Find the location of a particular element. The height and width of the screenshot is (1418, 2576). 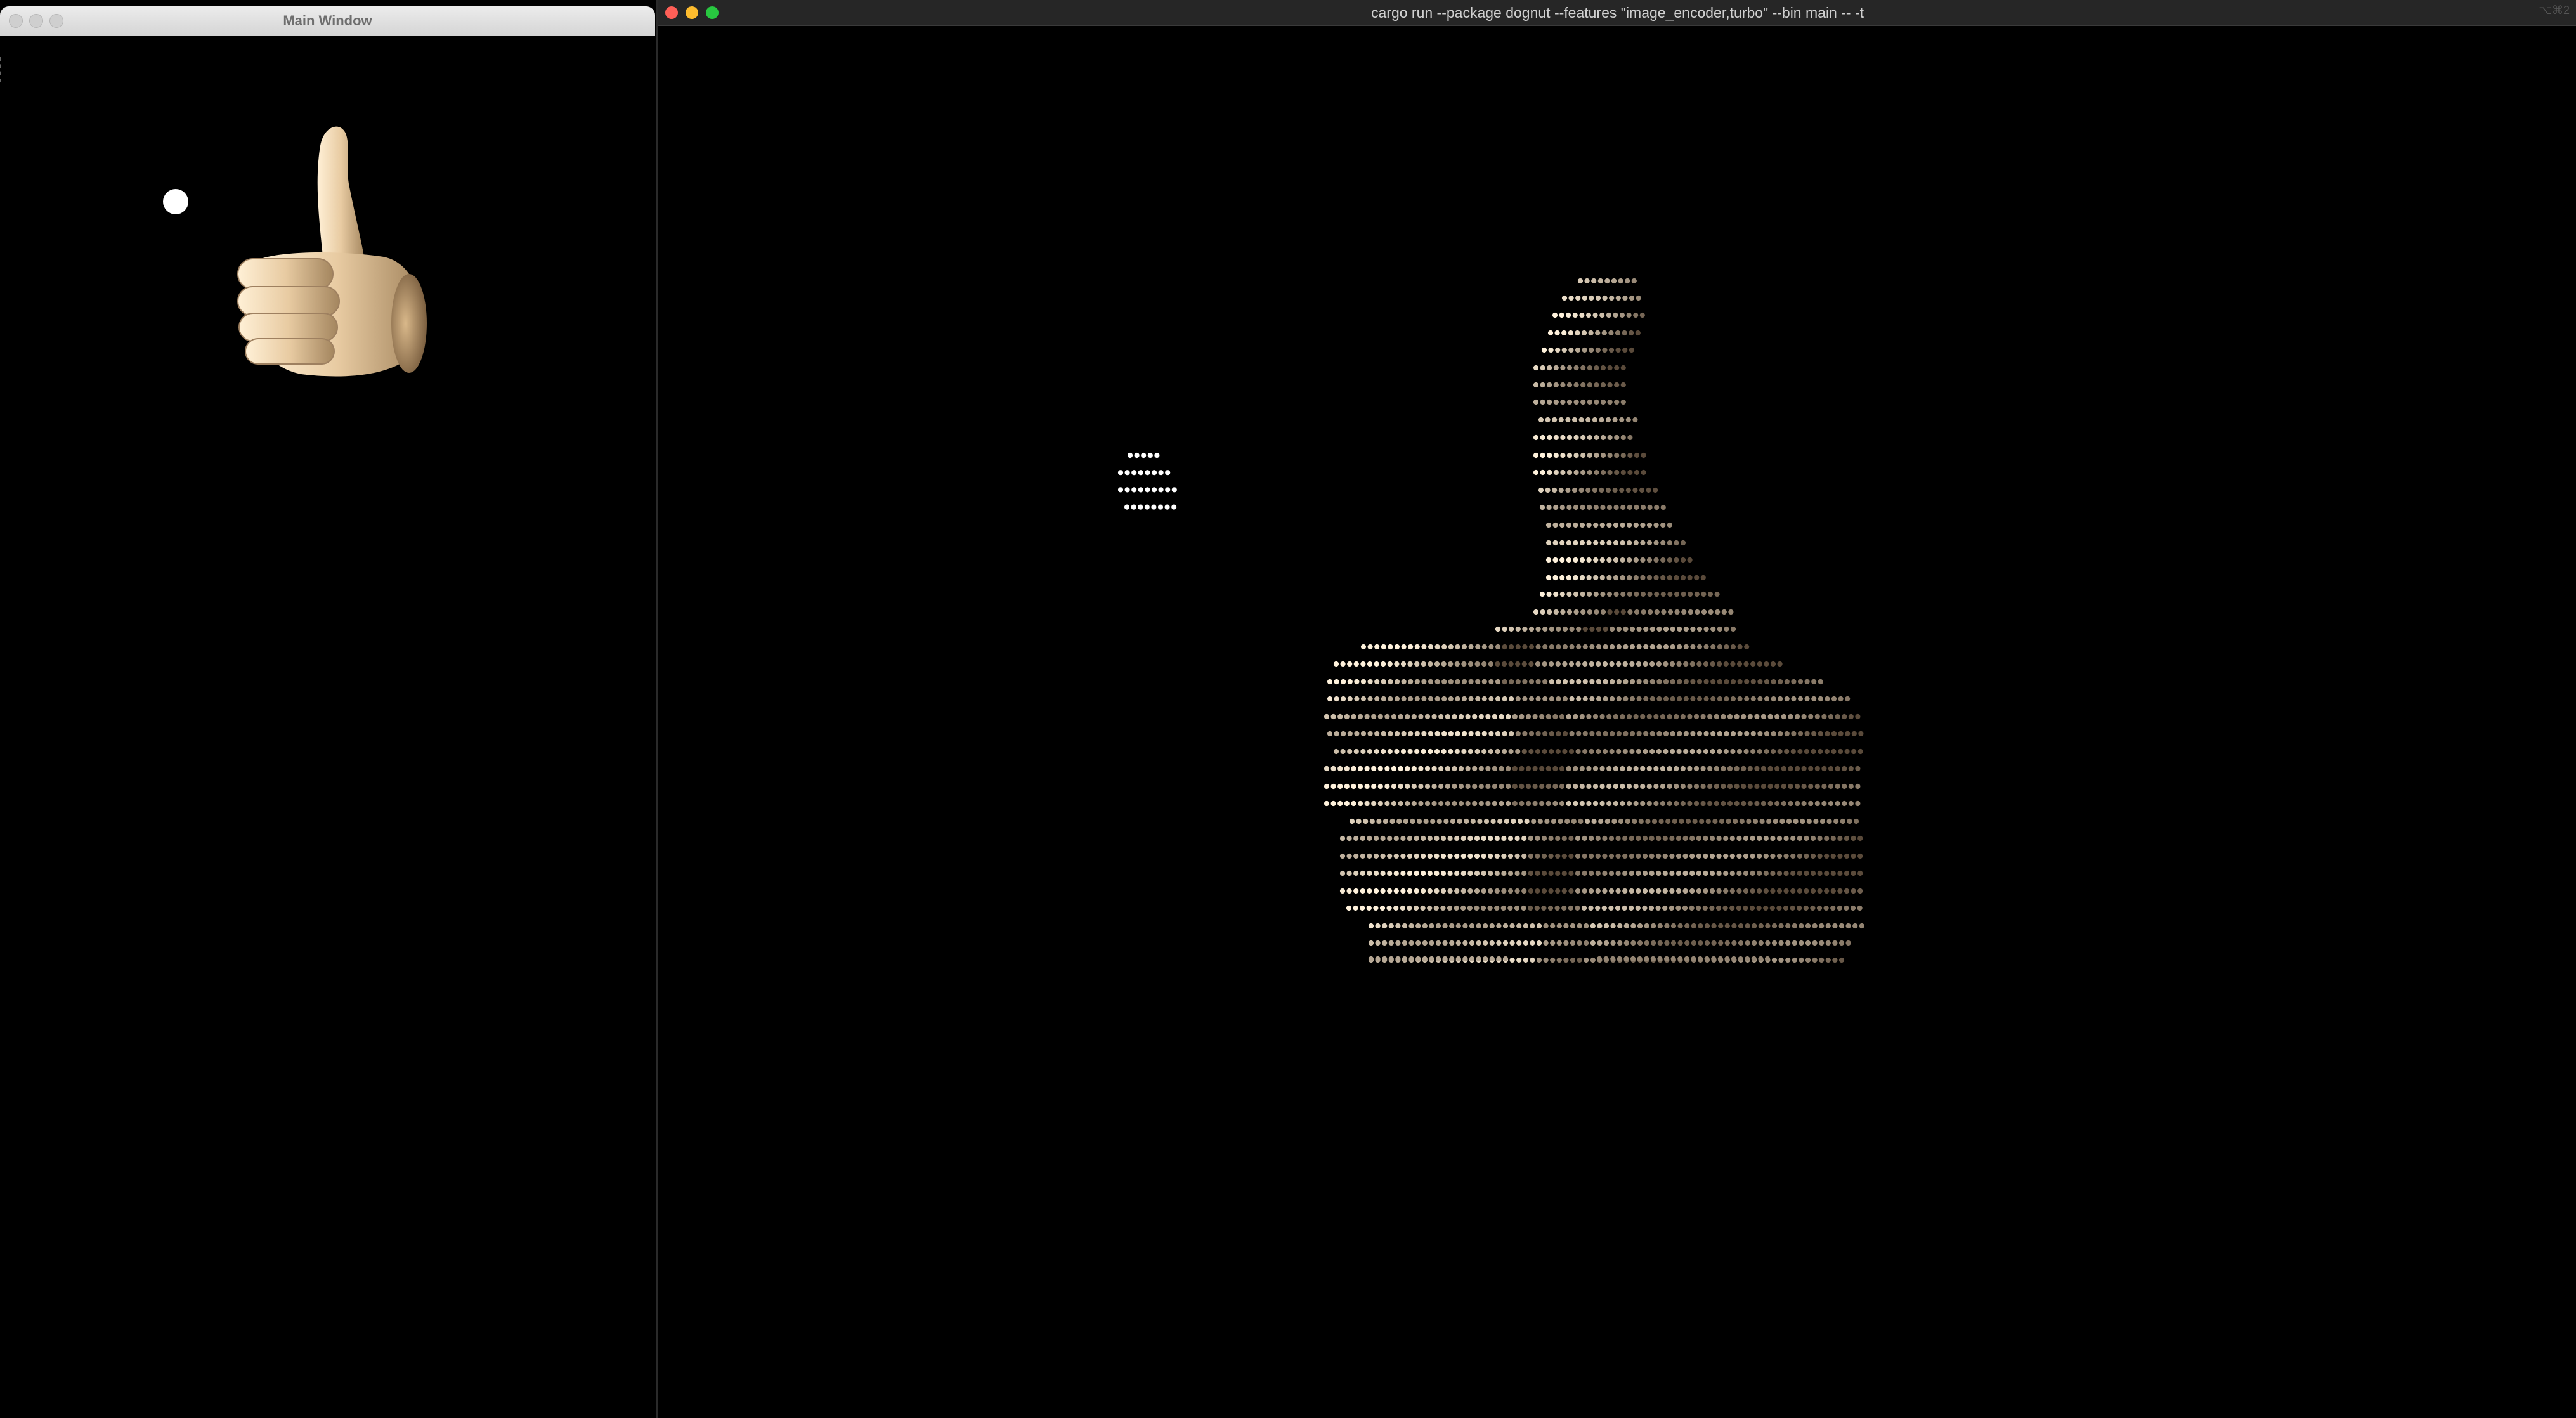

main-window-titlebar: Main Window is located at coordinates (327, 21).